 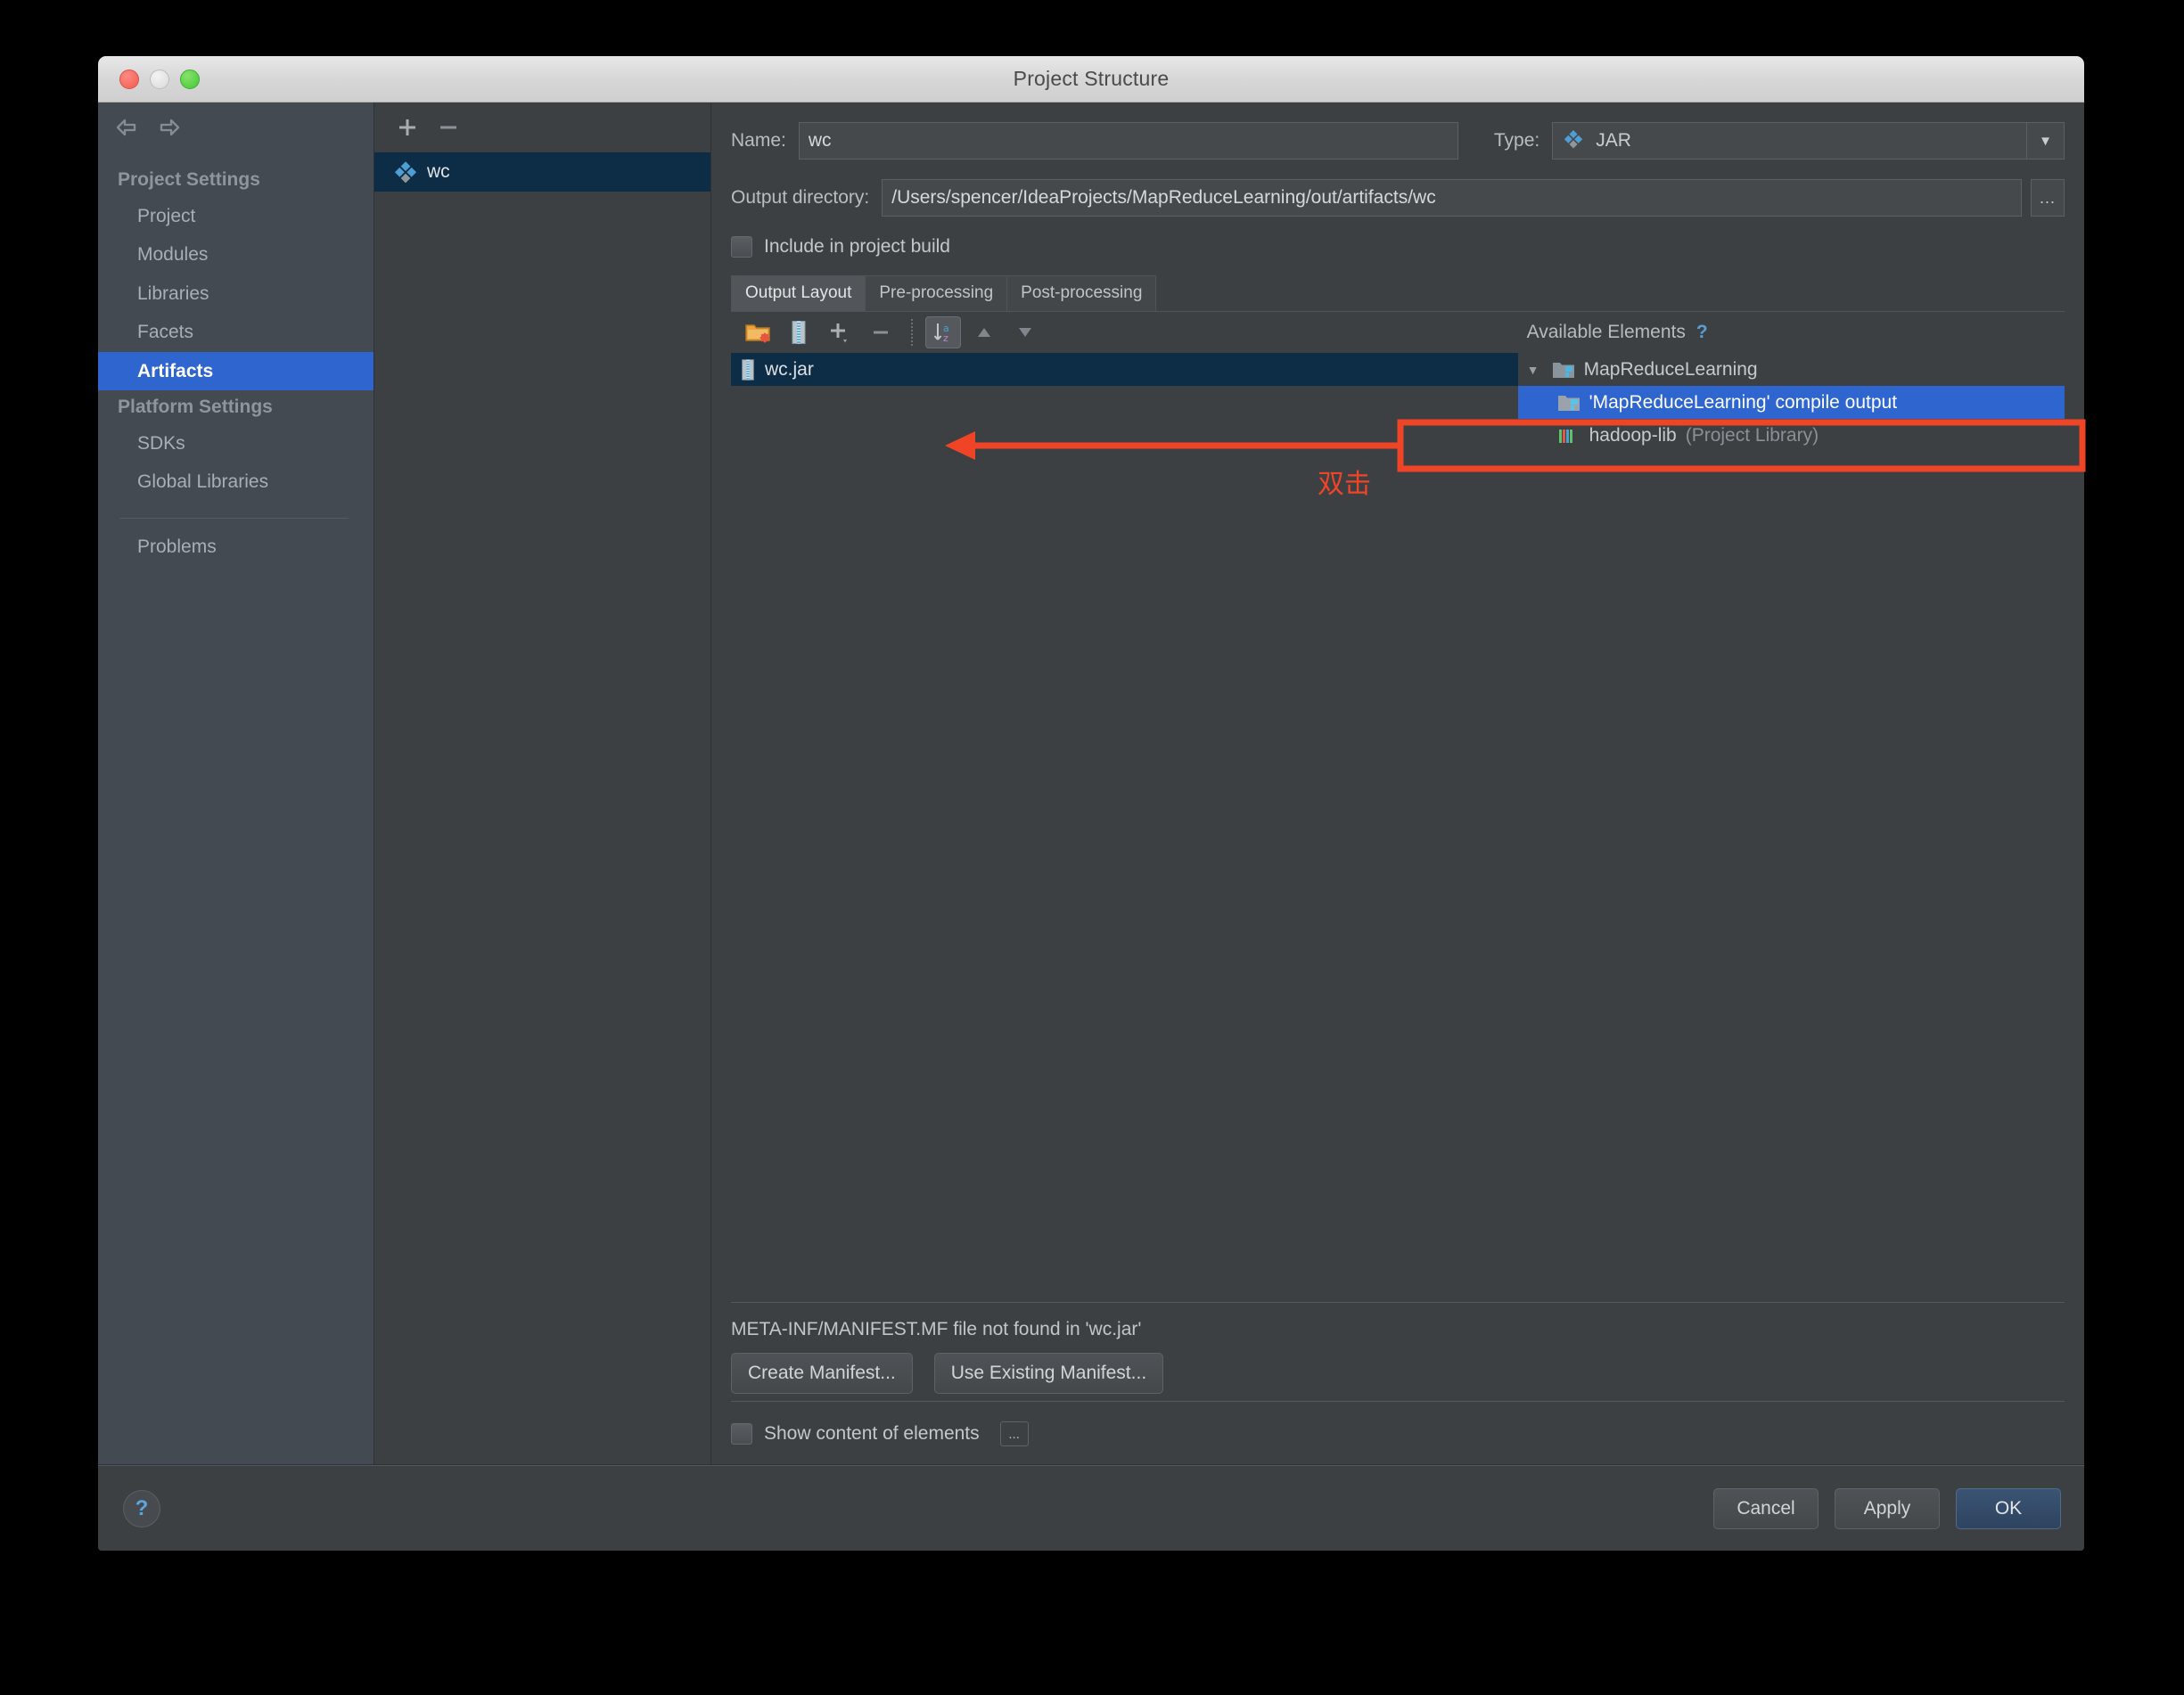 What do you see at coordinates (912, 332) in the screenshot?
I see `toolbar-divider` at bounding box center [912, 332].